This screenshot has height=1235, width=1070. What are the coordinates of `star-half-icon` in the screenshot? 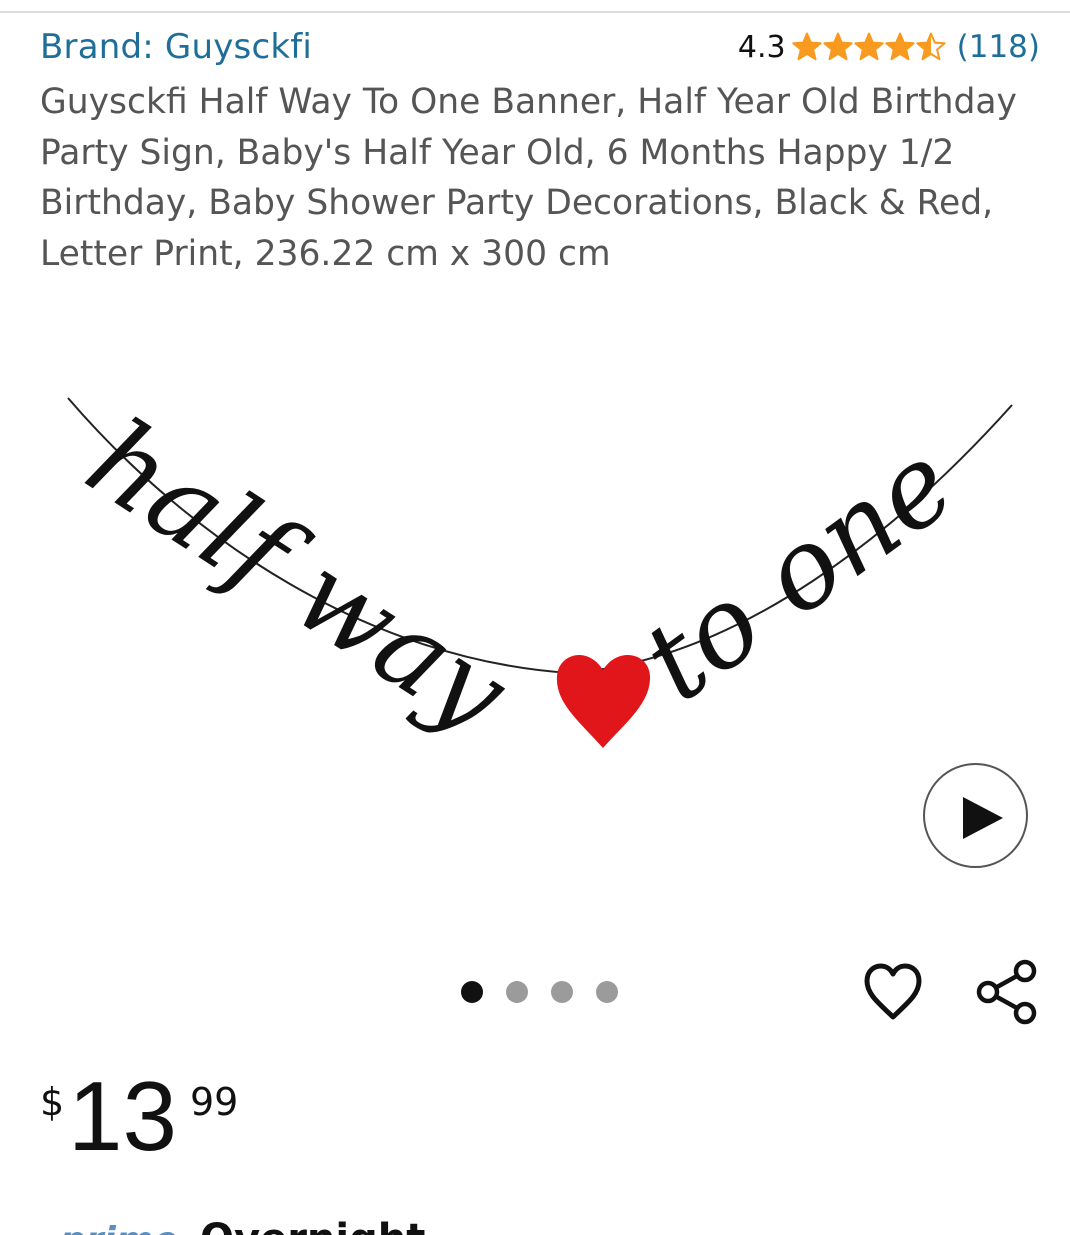 It's located at (931, 46).